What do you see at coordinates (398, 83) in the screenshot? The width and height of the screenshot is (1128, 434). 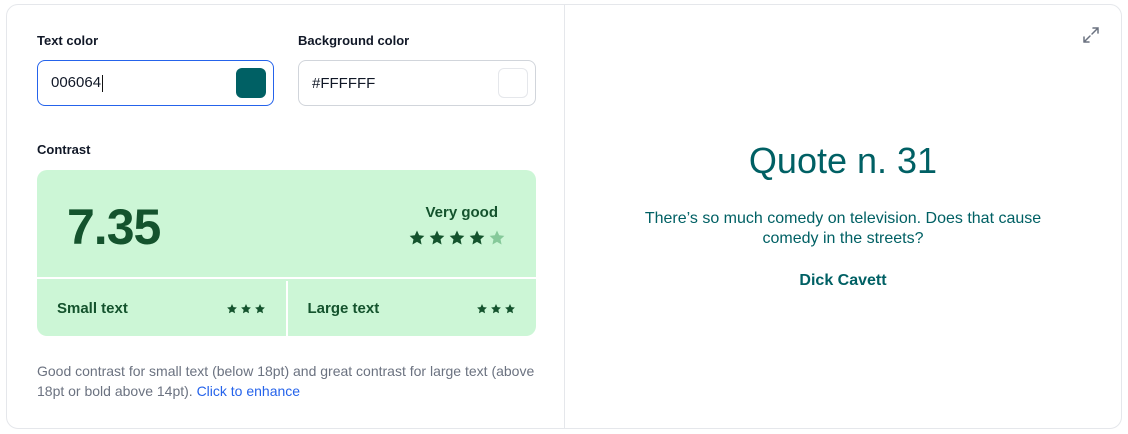 I see `background-color-value: #FFFFFF` at bounding box center [398, 83].